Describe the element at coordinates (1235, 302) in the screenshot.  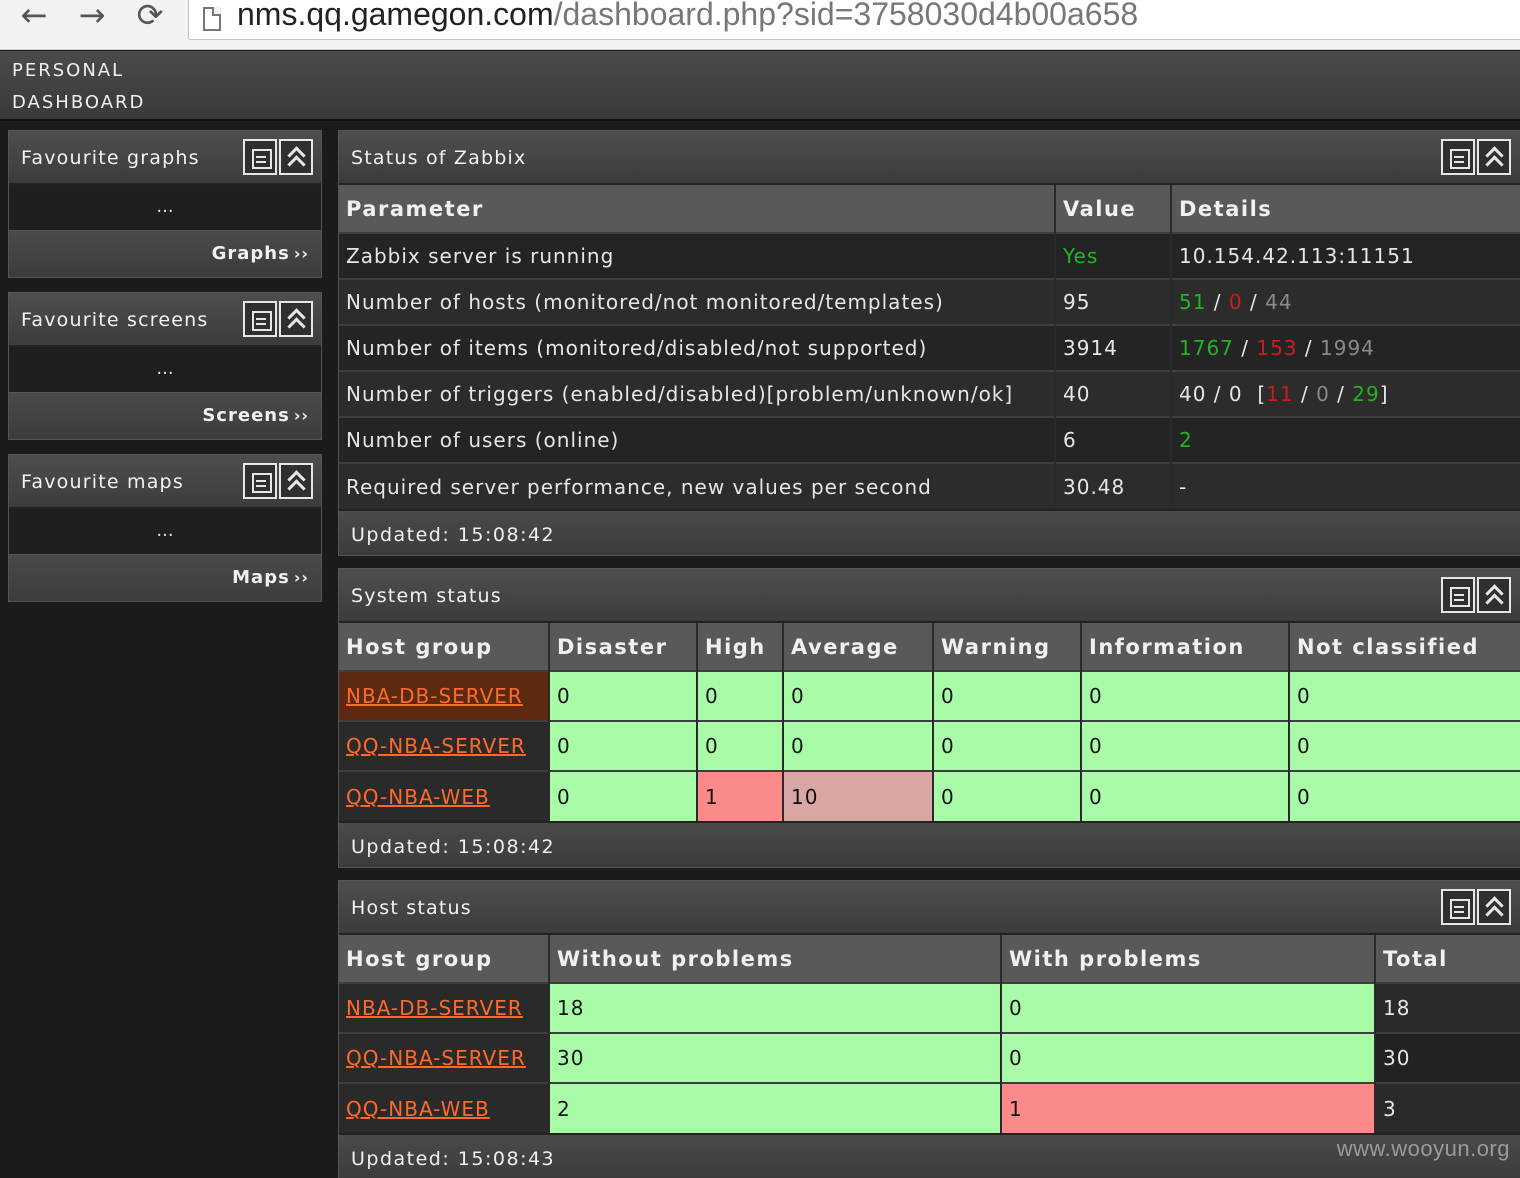
I see `not-monitored-count: 0` at that location.